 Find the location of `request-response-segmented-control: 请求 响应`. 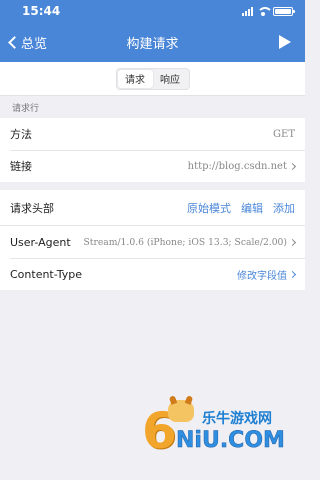

request-response-segmented-control: 请求 响应 is located at coordinates (152, 78).